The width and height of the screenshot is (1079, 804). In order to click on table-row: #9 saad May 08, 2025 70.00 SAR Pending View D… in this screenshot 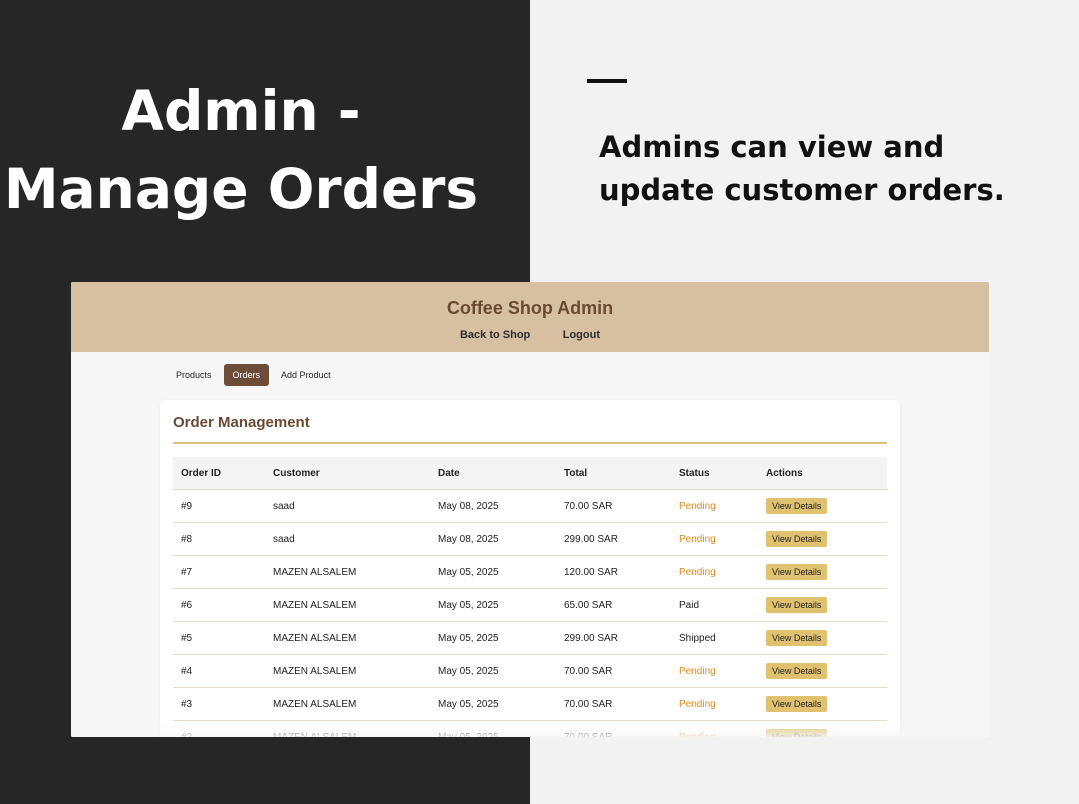, I will do `click(530, 506)`.